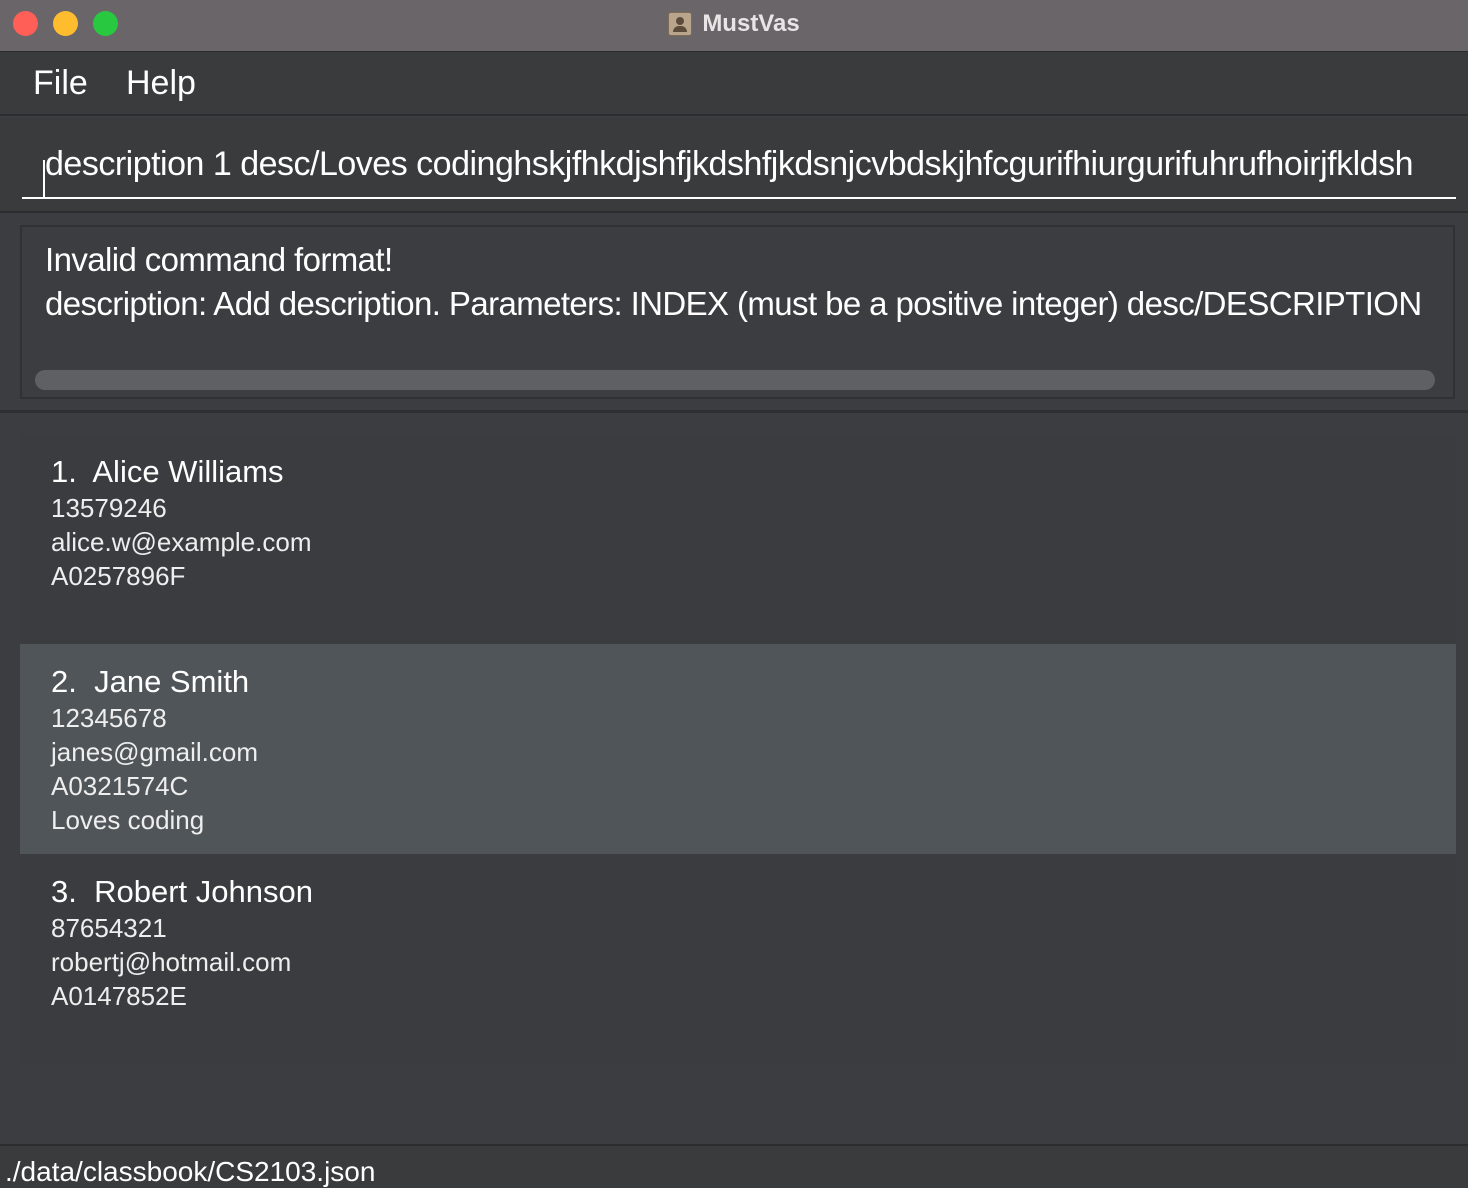  Describe the element at coordinates (188, 471) in the screenshot. I see `person-name: Alice Williams` at that location.